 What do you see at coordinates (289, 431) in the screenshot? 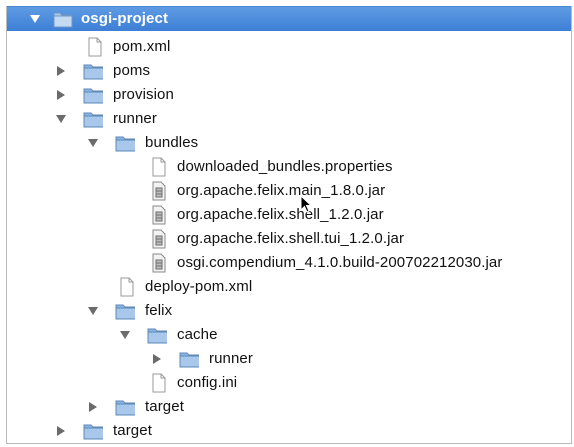
I see `tree-row-target: target` at bounding box center [289, 431].